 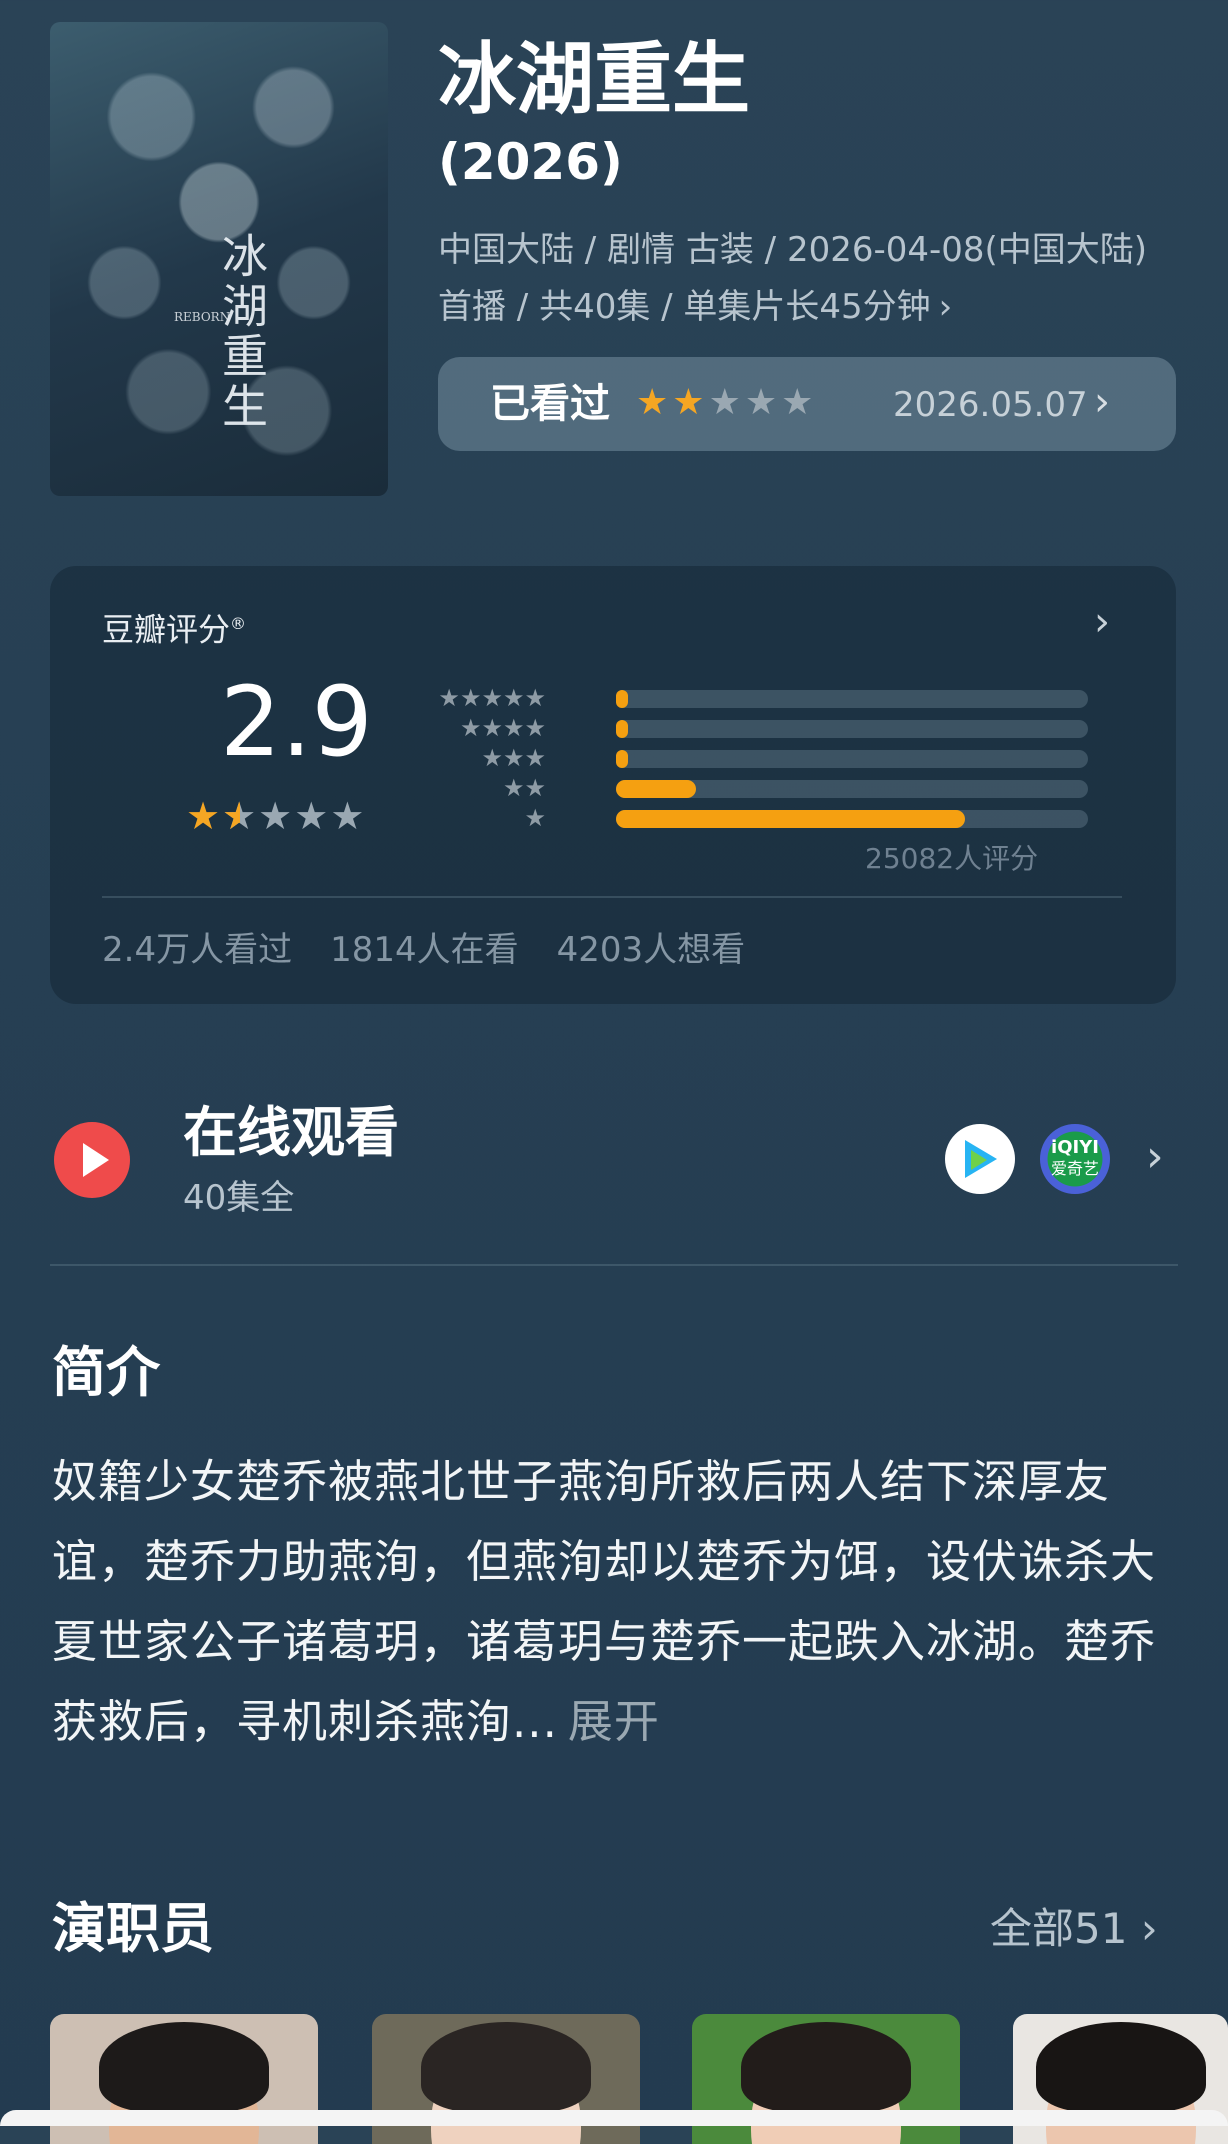 I want to click on release-year: (2026), so click(x=530, y=162).